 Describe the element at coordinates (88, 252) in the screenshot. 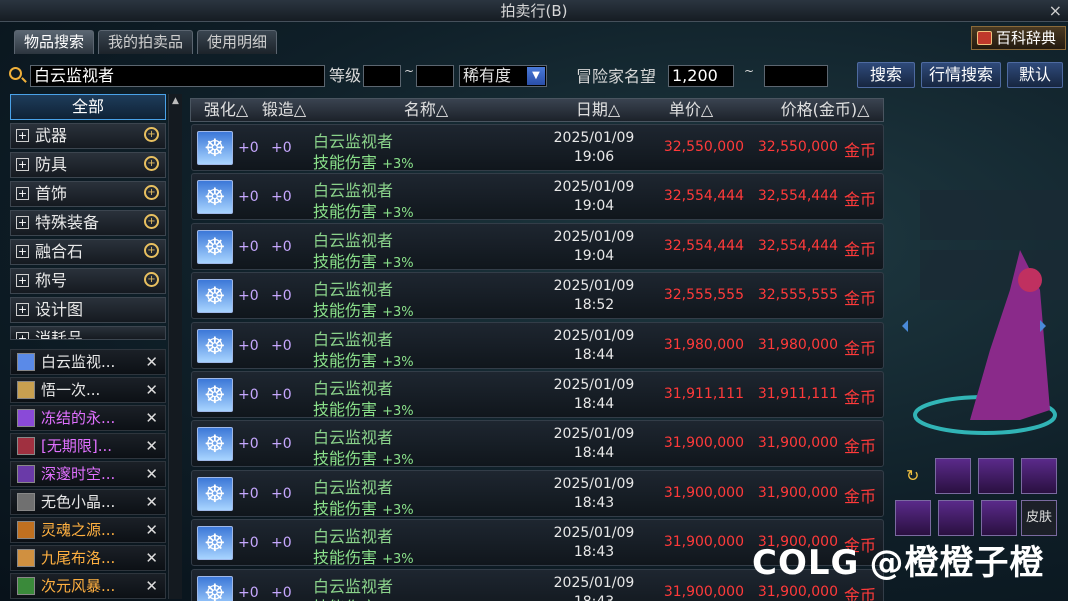

I see `category-fusion-stone: + 融合石 +` at that location.